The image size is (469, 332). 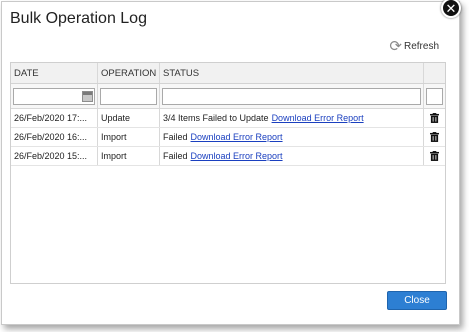 I want to click on actions-filter-input, so click(x=434, y=96).